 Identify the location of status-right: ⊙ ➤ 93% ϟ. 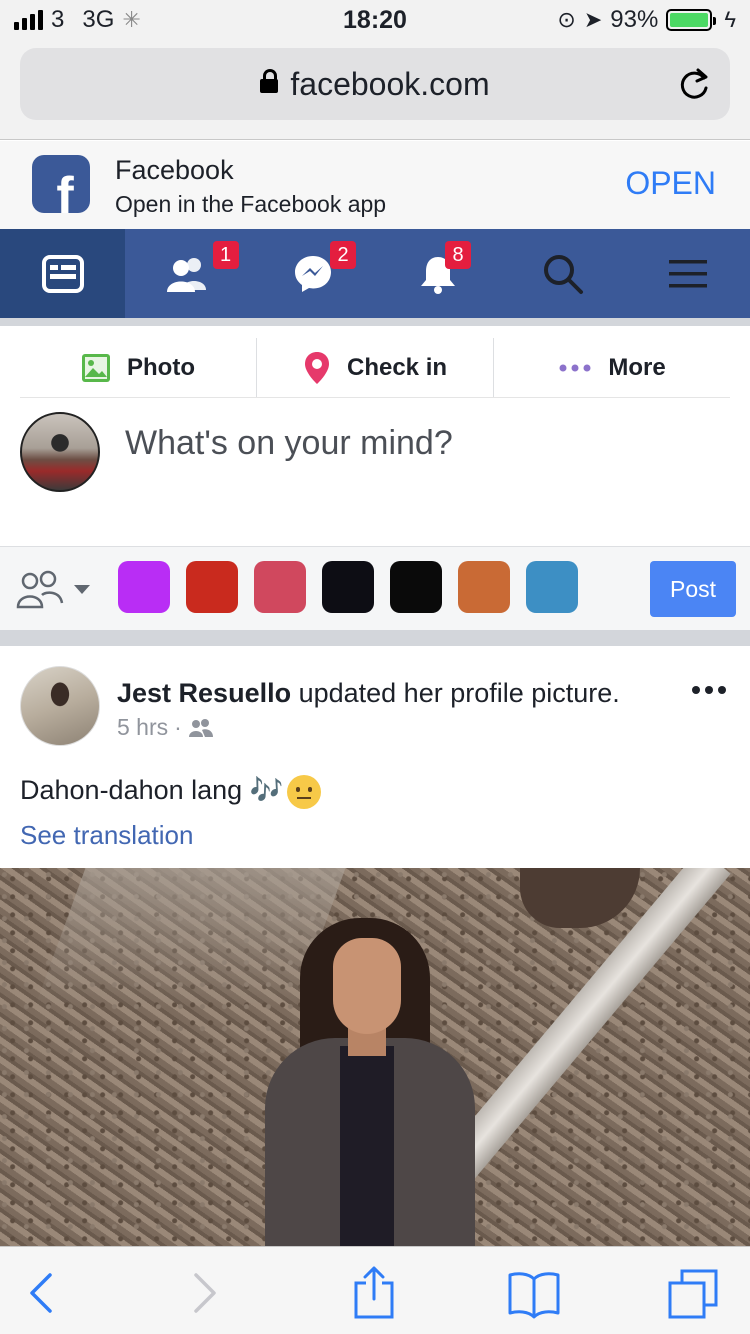
(646, 20).